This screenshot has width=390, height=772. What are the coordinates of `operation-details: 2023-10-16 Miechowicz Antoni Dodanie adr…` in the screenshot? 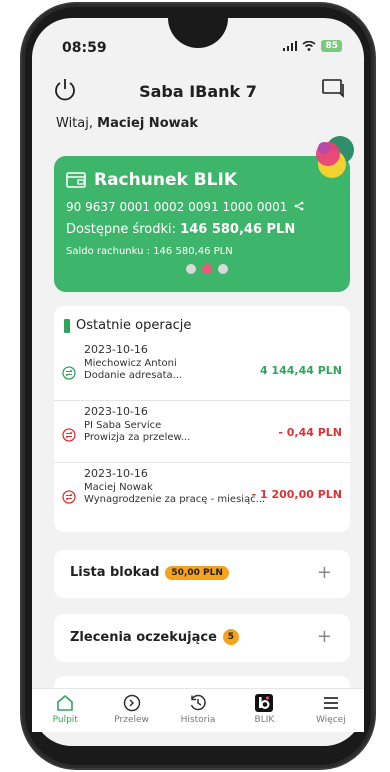 It's located at (133, 363).